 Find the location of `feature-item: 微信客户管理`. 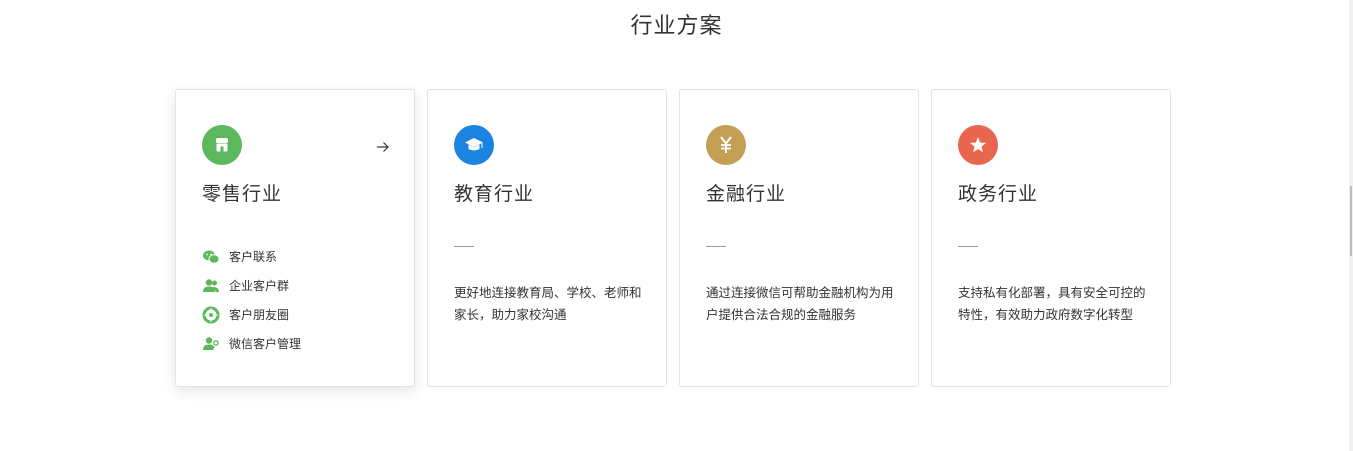

feature-item: 微信客户管理 is located at coordinates (251, 343).